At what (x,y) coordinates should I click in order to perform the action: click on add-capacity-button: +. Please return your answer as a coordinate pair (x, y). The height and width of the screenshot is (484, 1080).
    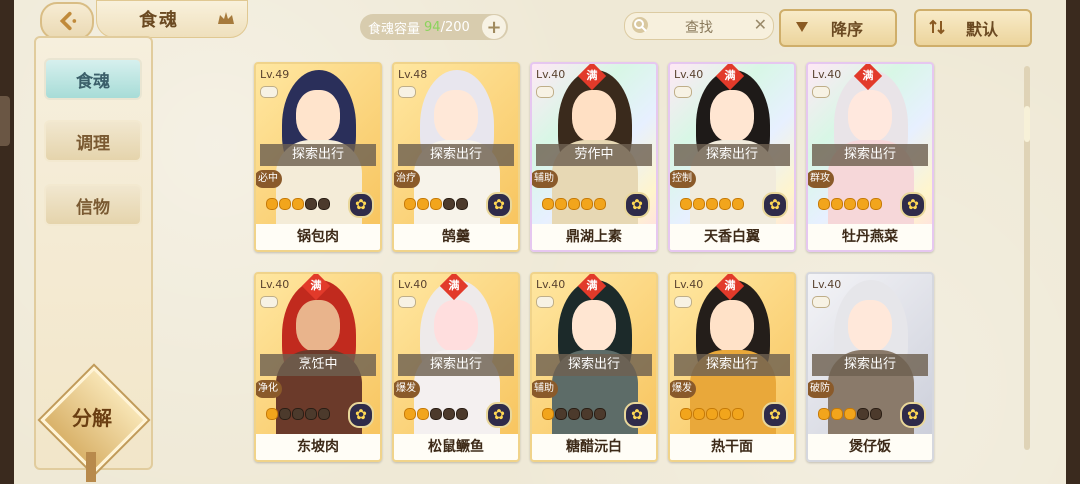
    Looking at the image, I should click on (494, 27).